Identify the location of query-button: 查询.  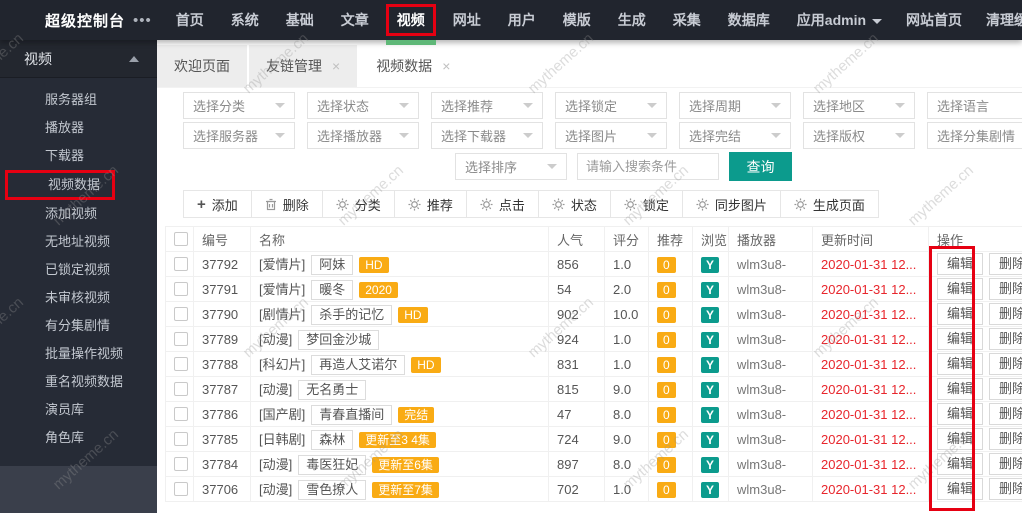
(760, 166).